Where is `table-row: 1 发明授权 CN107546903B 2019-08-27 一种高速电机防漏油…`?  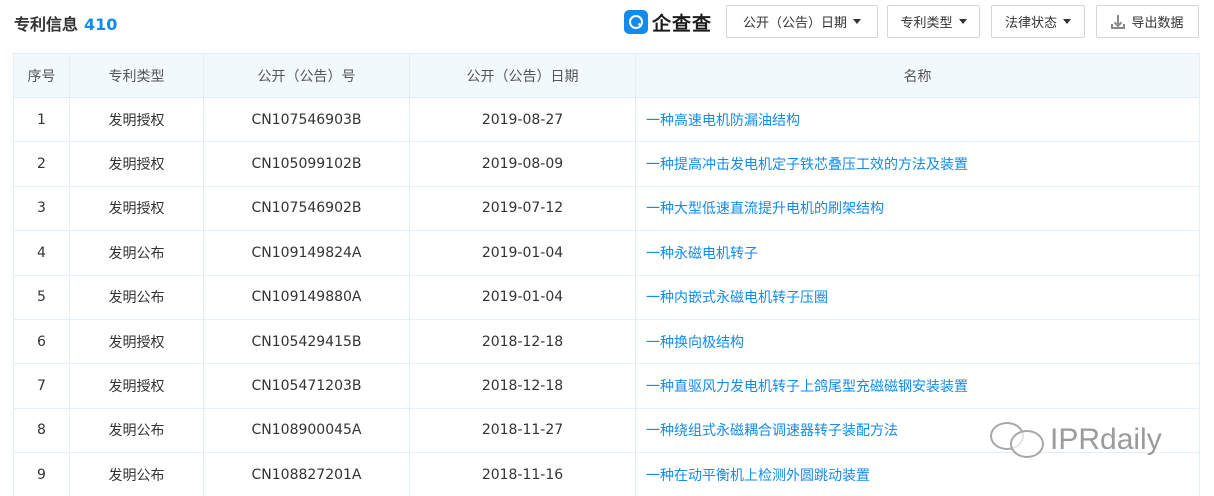 table-row: 1 发明授权 CN107546903B 2019-08-27 一种高速电机防漏油… is located at coordinates (606, 119).